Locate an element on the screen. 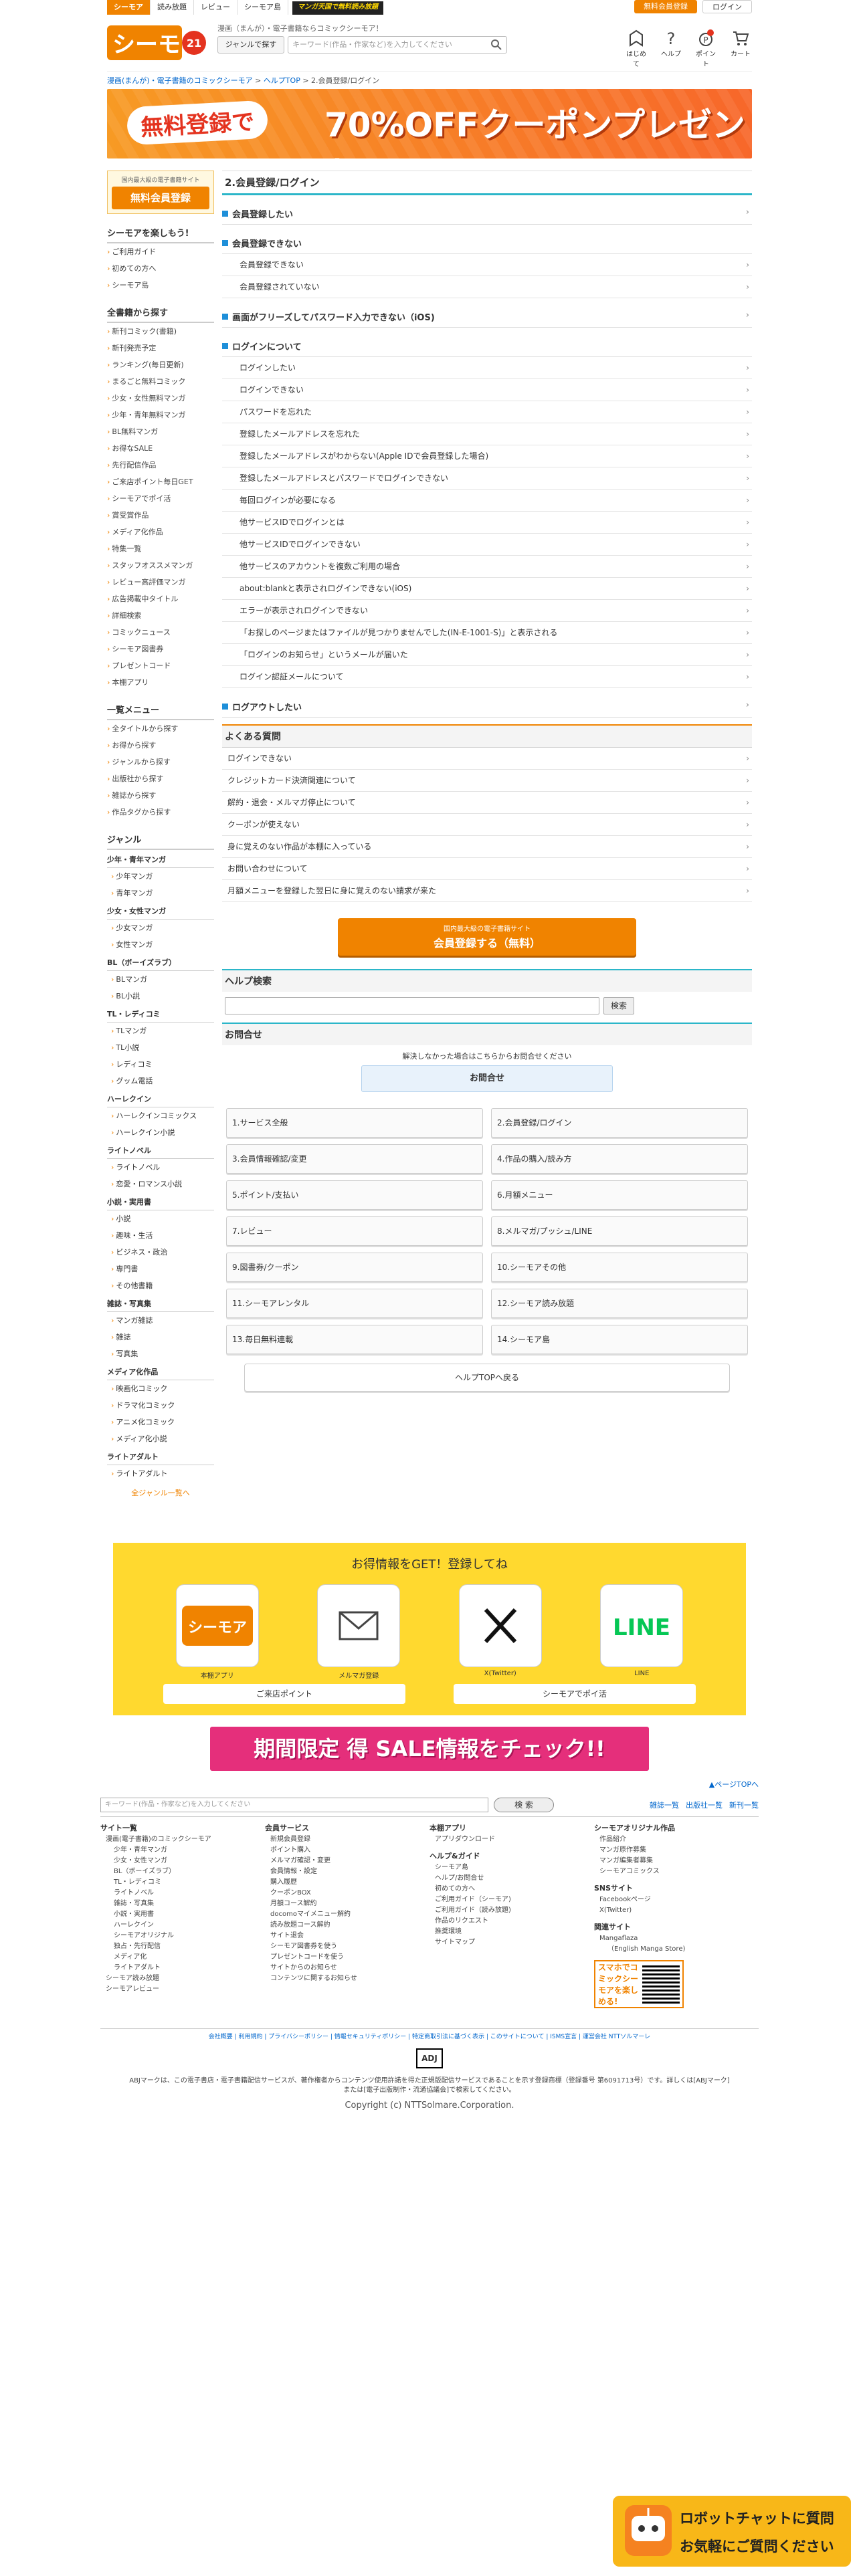 This screenshot has height=2576, width=859. genre-item: › 女性マンガ is located at coordinates (160, 945).